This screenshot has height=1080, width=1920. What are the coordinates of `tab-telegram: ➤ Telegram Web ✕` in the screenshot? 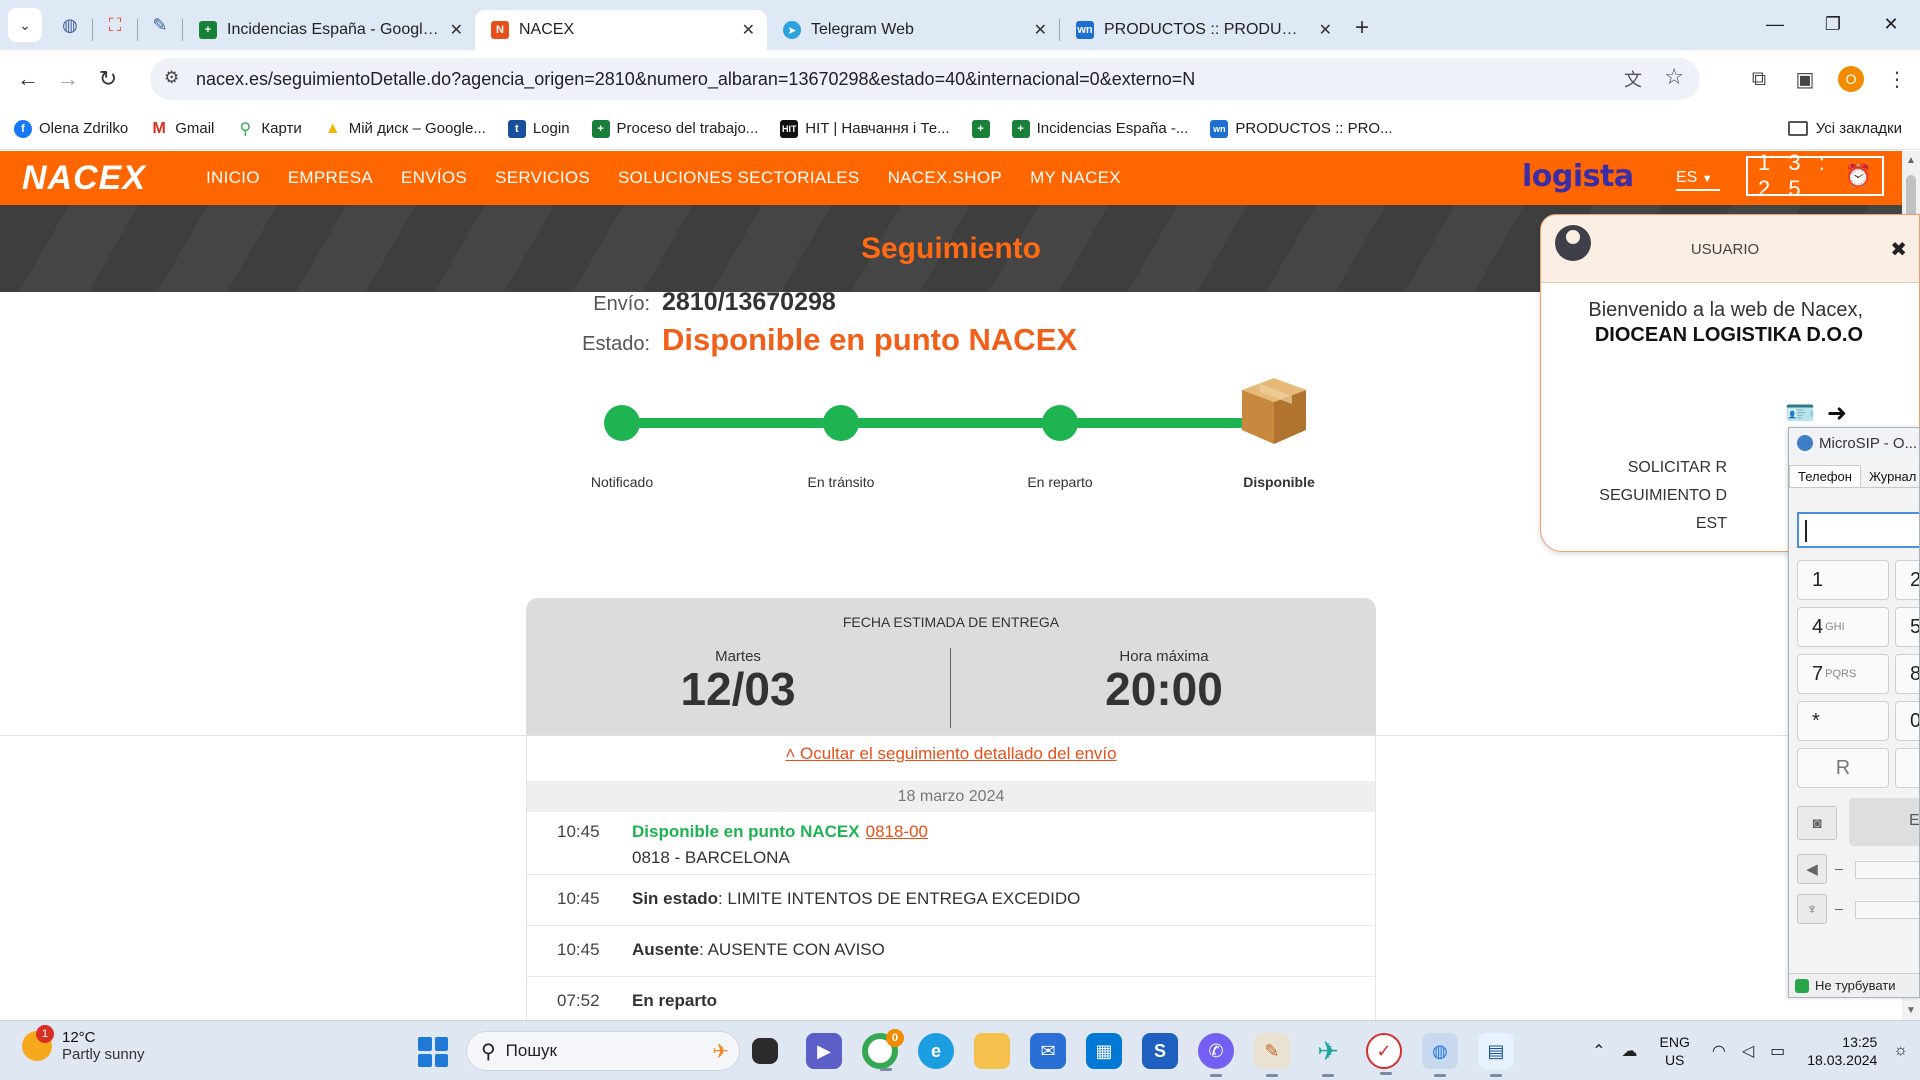 It's located at (913, 30).